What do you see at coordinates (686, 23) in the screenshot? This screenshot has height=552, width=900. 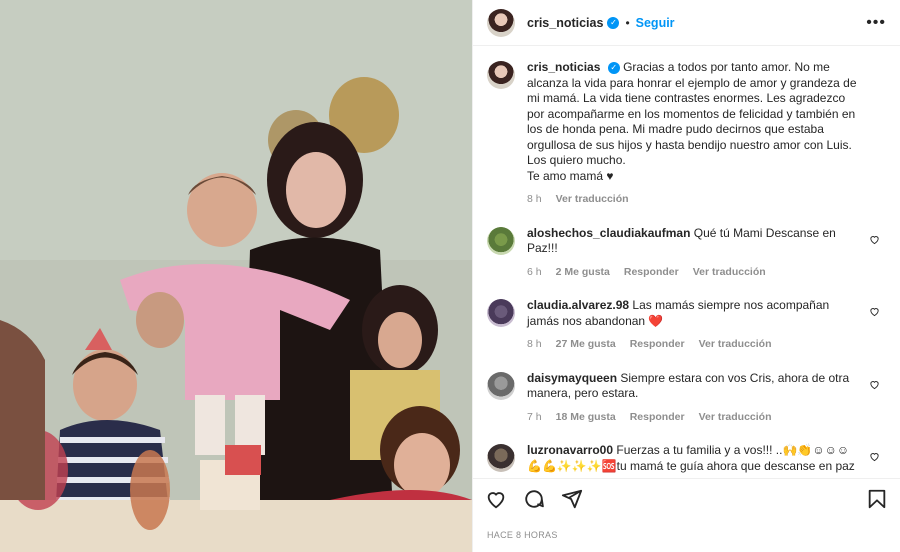 I see `post-header: cris_noticias ✓ • Seguir •••` at bounding box center [686, 23].